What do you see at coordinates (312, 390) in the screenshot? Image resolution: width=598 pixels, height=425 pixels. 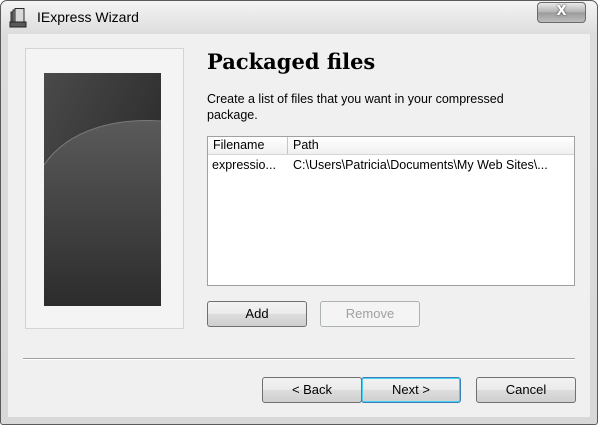 I see `back-button: < Back` at bounding box center [312, 390].